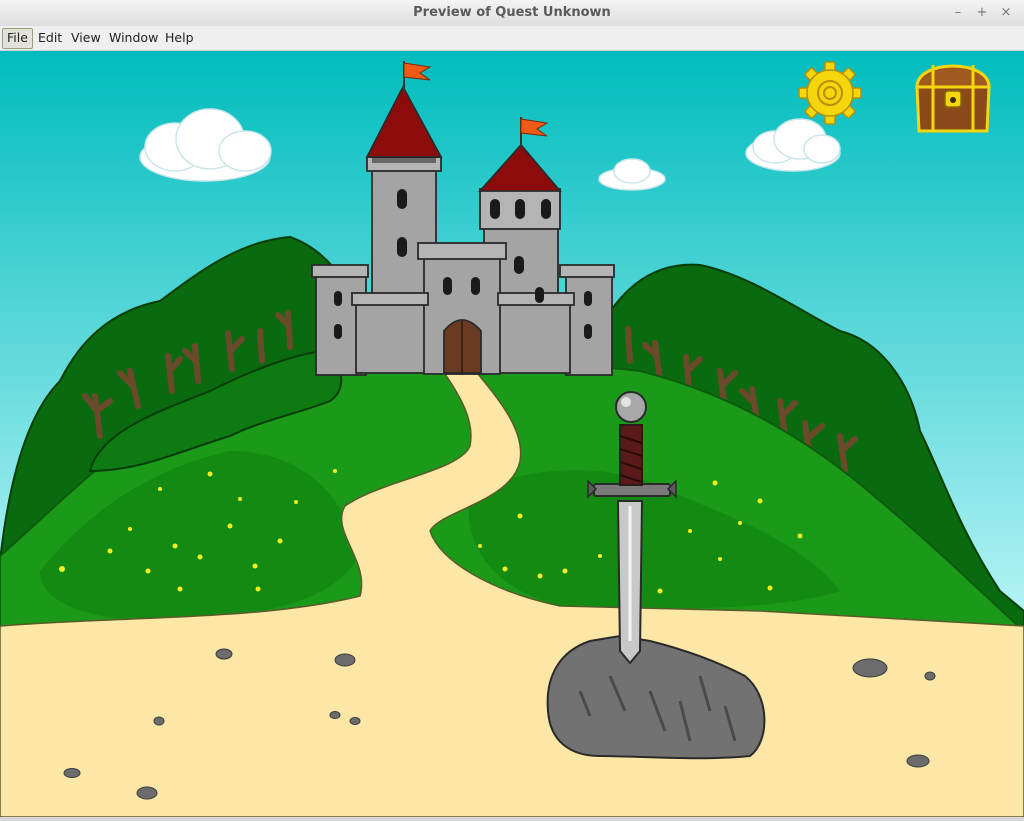 This screenshot has width=1024, height=821. I want to click on treasure-chest-icon, so click(953, 98).